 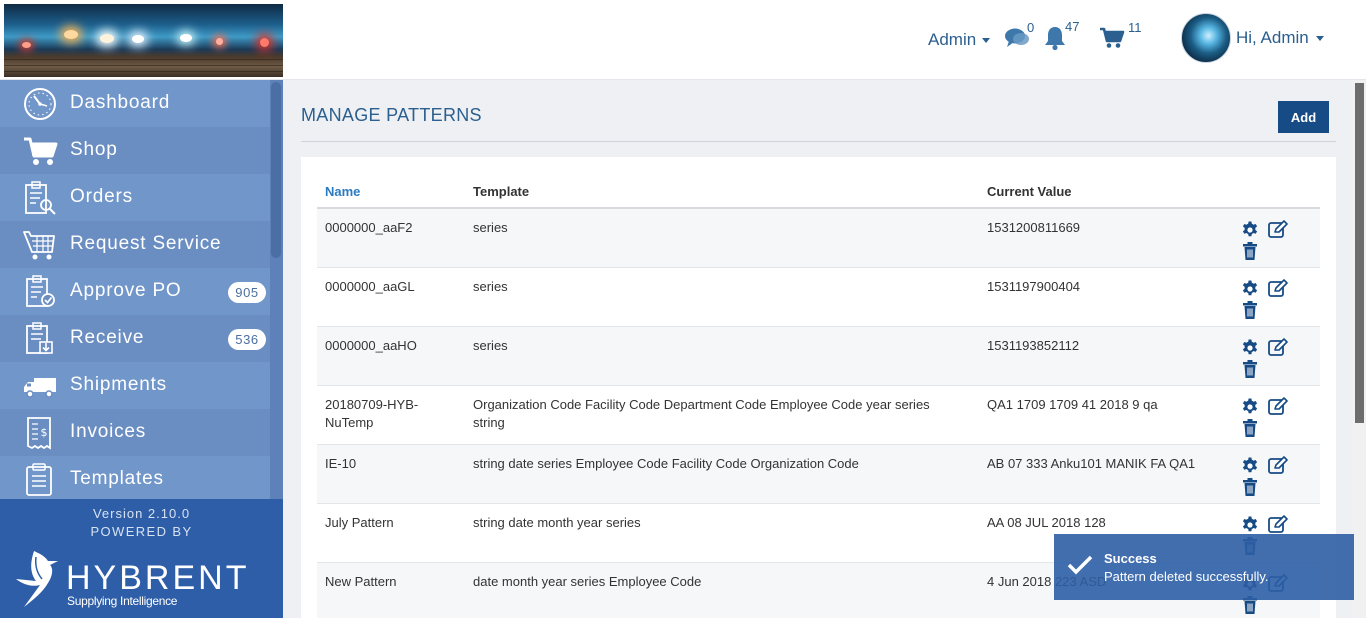 I want to click on sidebar-item-request-service: Request Service, so click(x=135, y=244).